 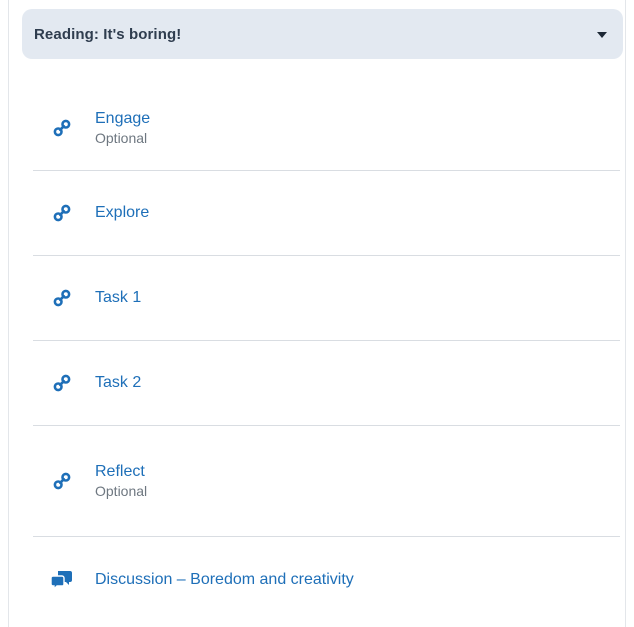 I want to click on module-header-toggle: Reading: It's boring!, so click(x=322, y=34).